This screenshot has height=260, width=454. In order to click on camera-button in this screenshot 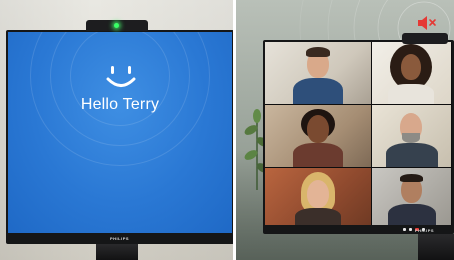, I will do `click(410, 229)`.